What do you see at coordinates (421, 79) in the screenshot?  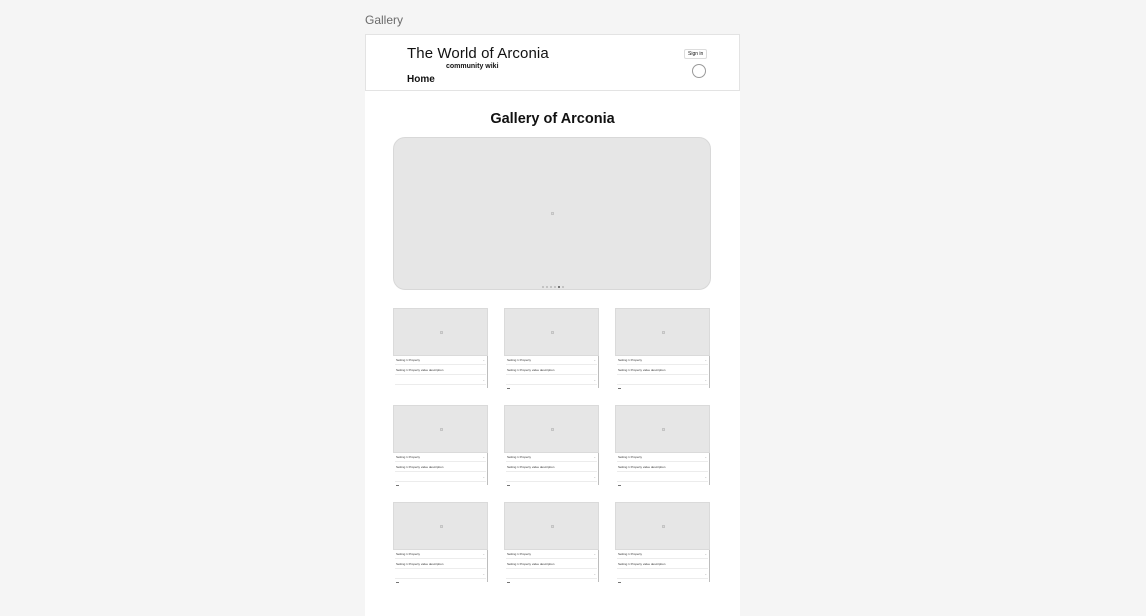 I see `nav-home-link: Home` at bounding box center [421, 79].